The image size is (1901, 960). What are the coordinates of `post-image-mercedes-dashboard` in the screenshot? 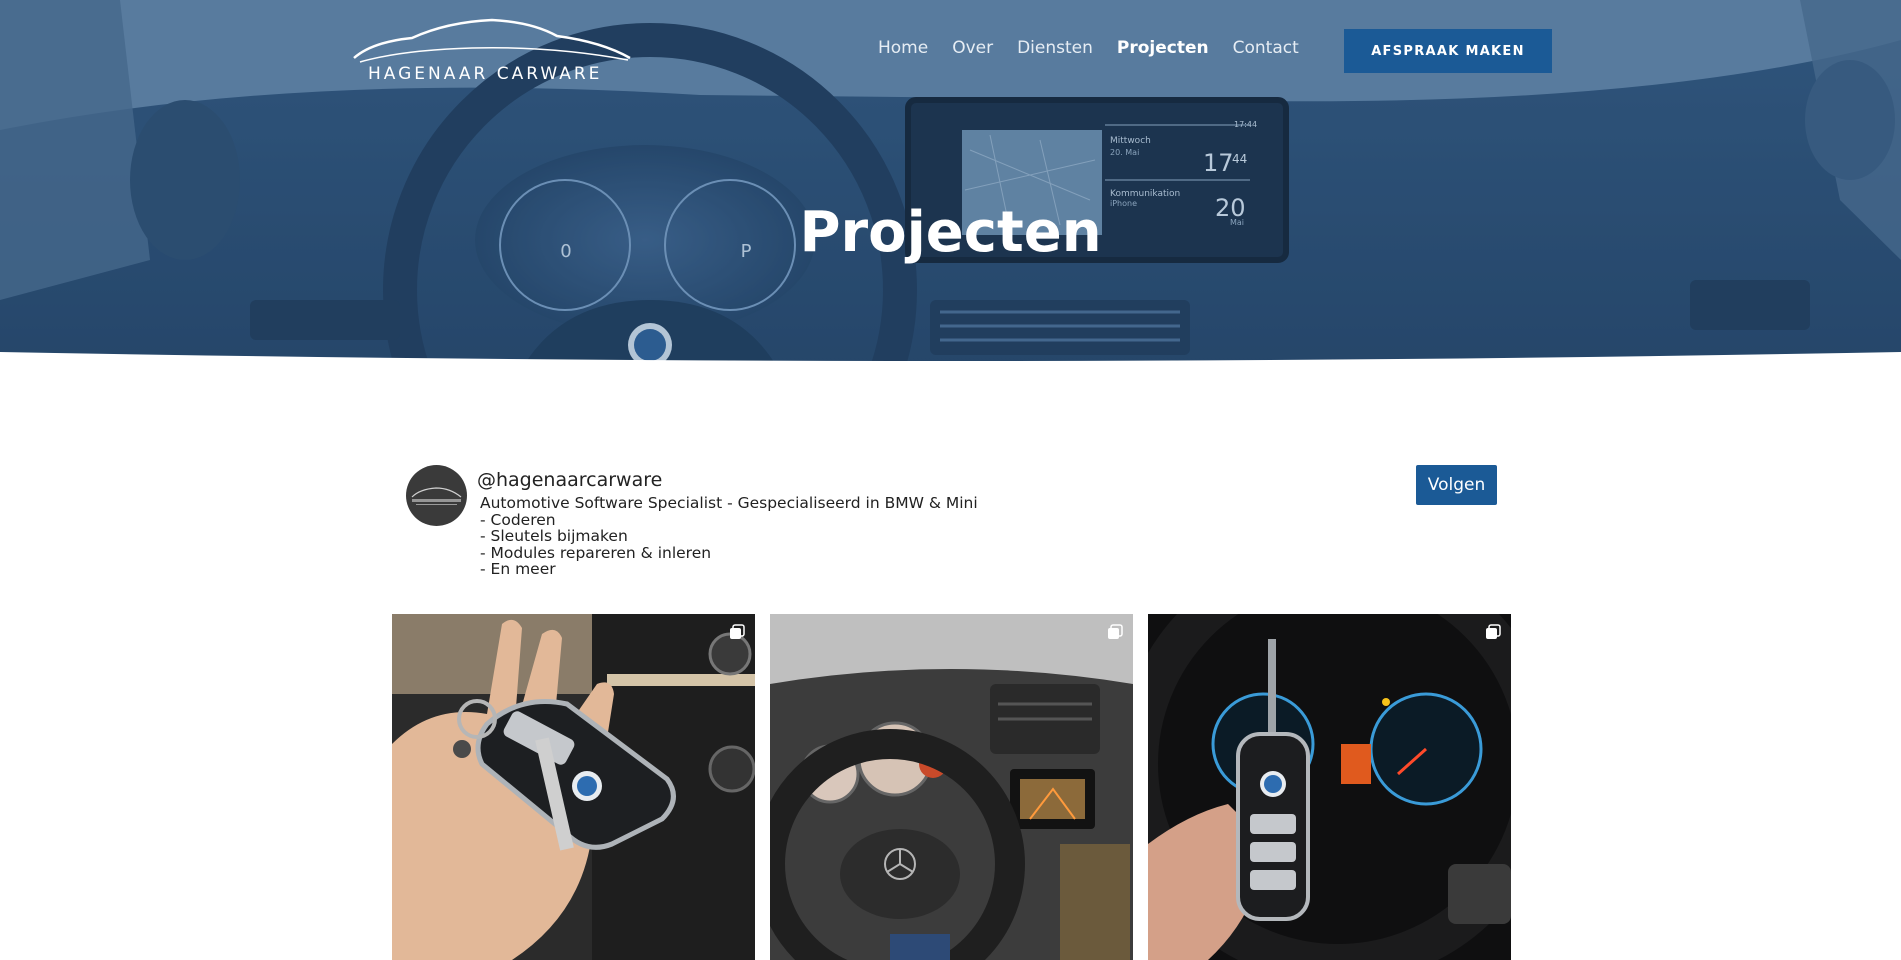 It's located at (951, 787).